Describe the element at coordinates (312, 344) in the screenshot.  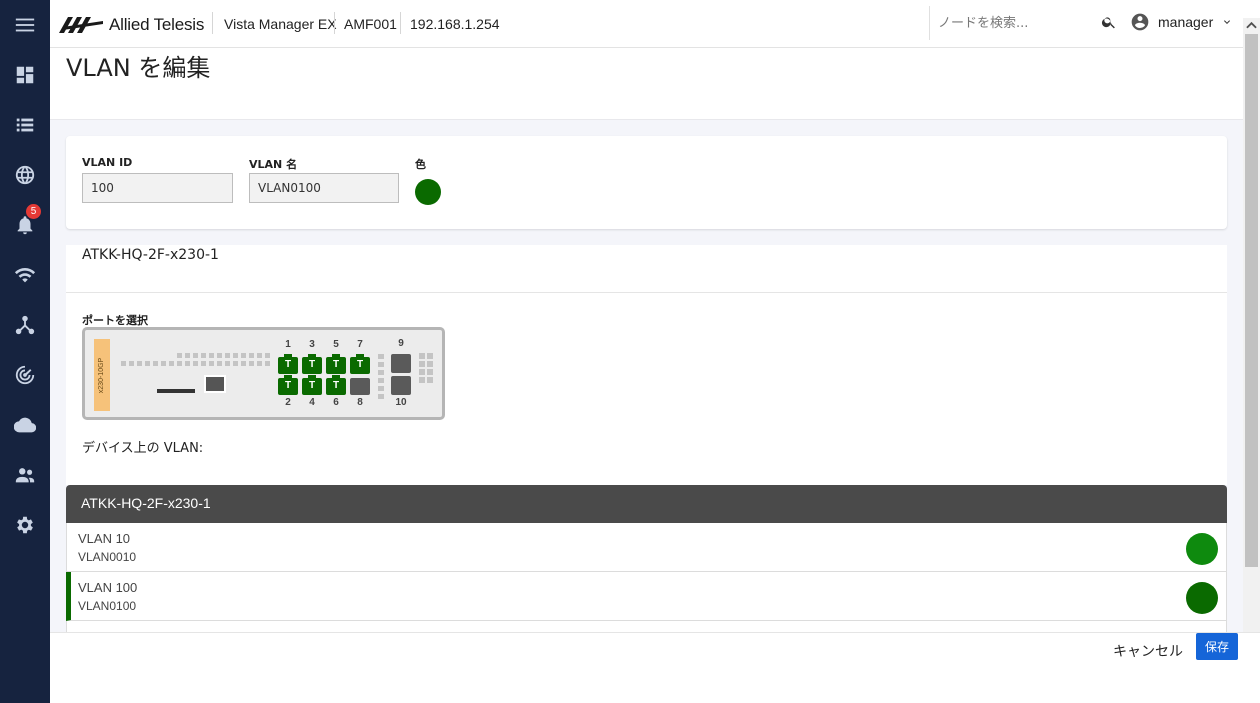
I see `port-number: 3` at that location.